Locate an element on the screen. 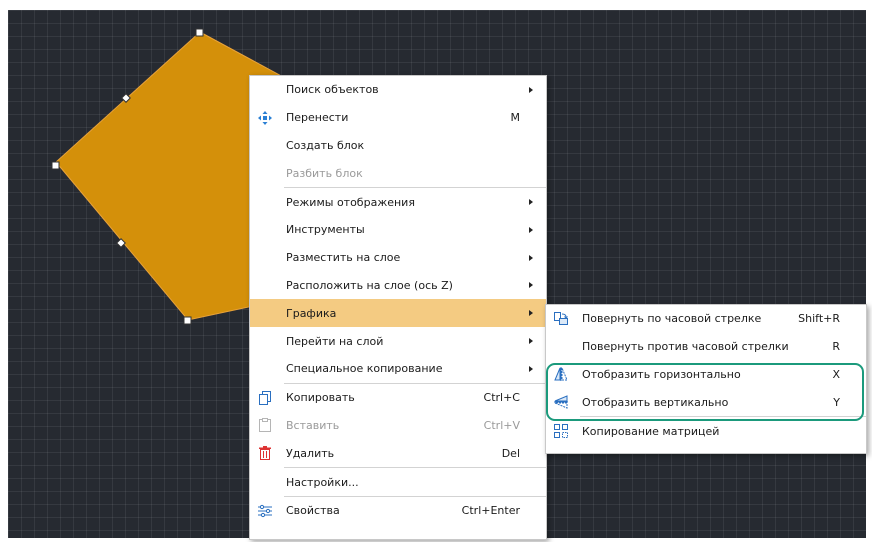 This screenshot has height=542, width=872. menu-item-label: Разместить на слое is located at coordinates (343, 258).